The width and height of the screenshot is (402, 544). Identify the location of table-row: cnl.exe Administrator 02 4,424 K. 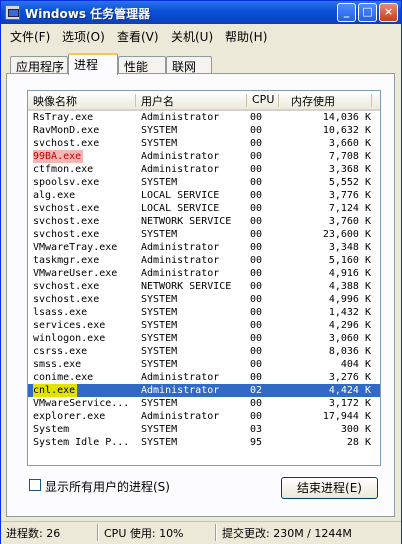
(204, 390).